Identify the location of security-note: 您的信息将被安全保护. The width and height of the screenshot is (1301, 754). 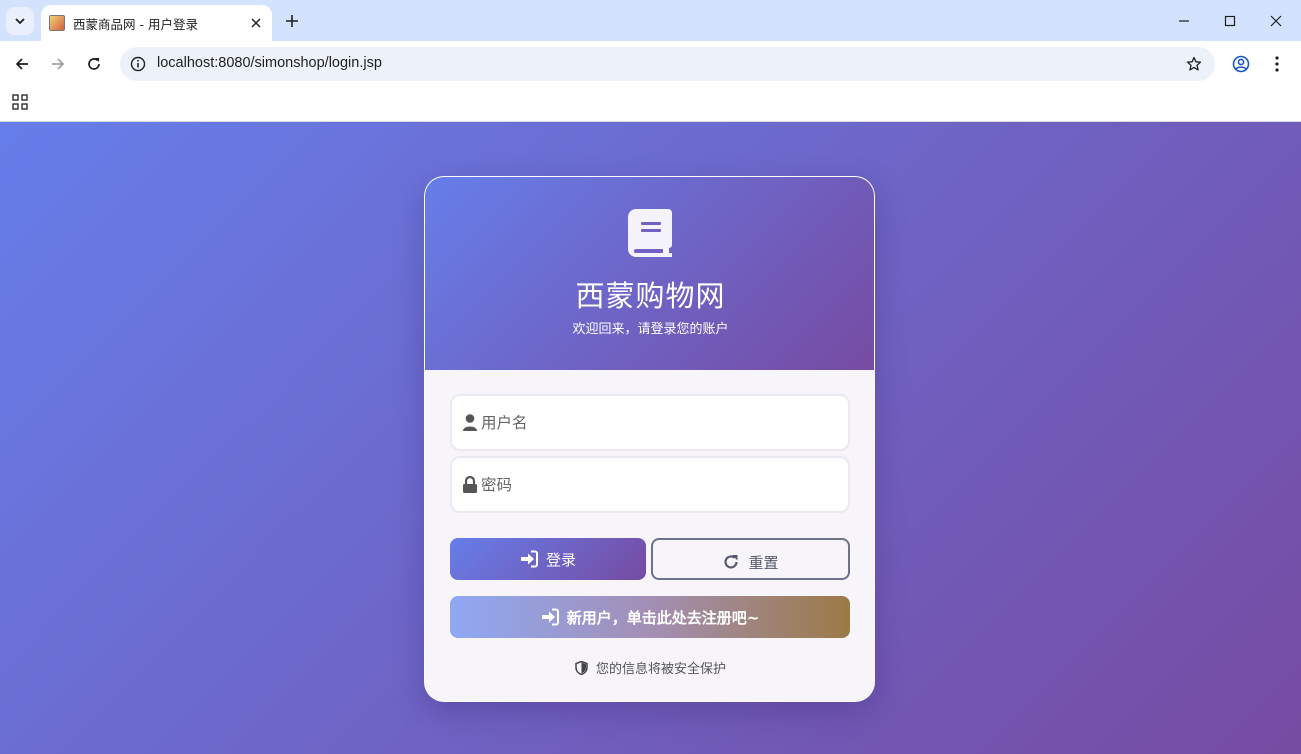
(649, 667).